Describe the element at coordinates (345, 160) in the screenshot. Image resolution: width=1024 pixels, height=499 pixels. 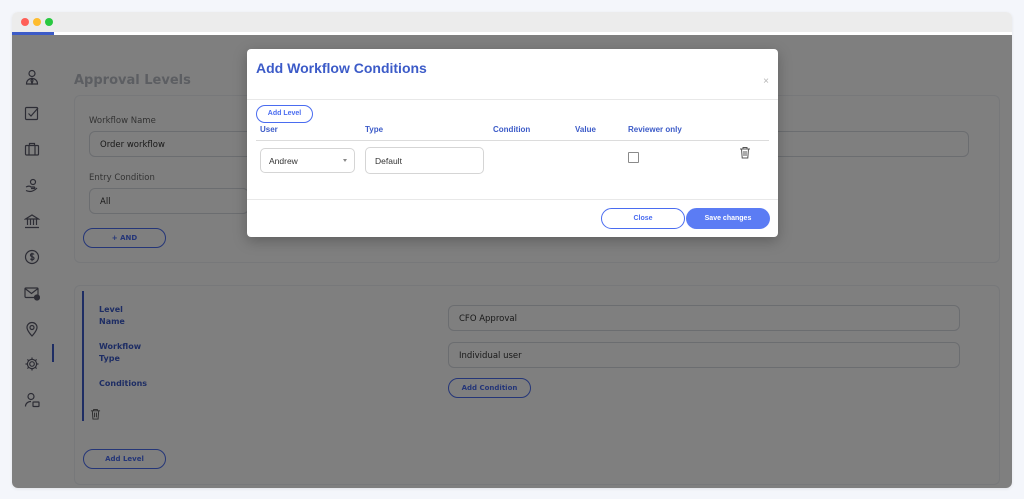
I see `chevron-down-icon` at that location.